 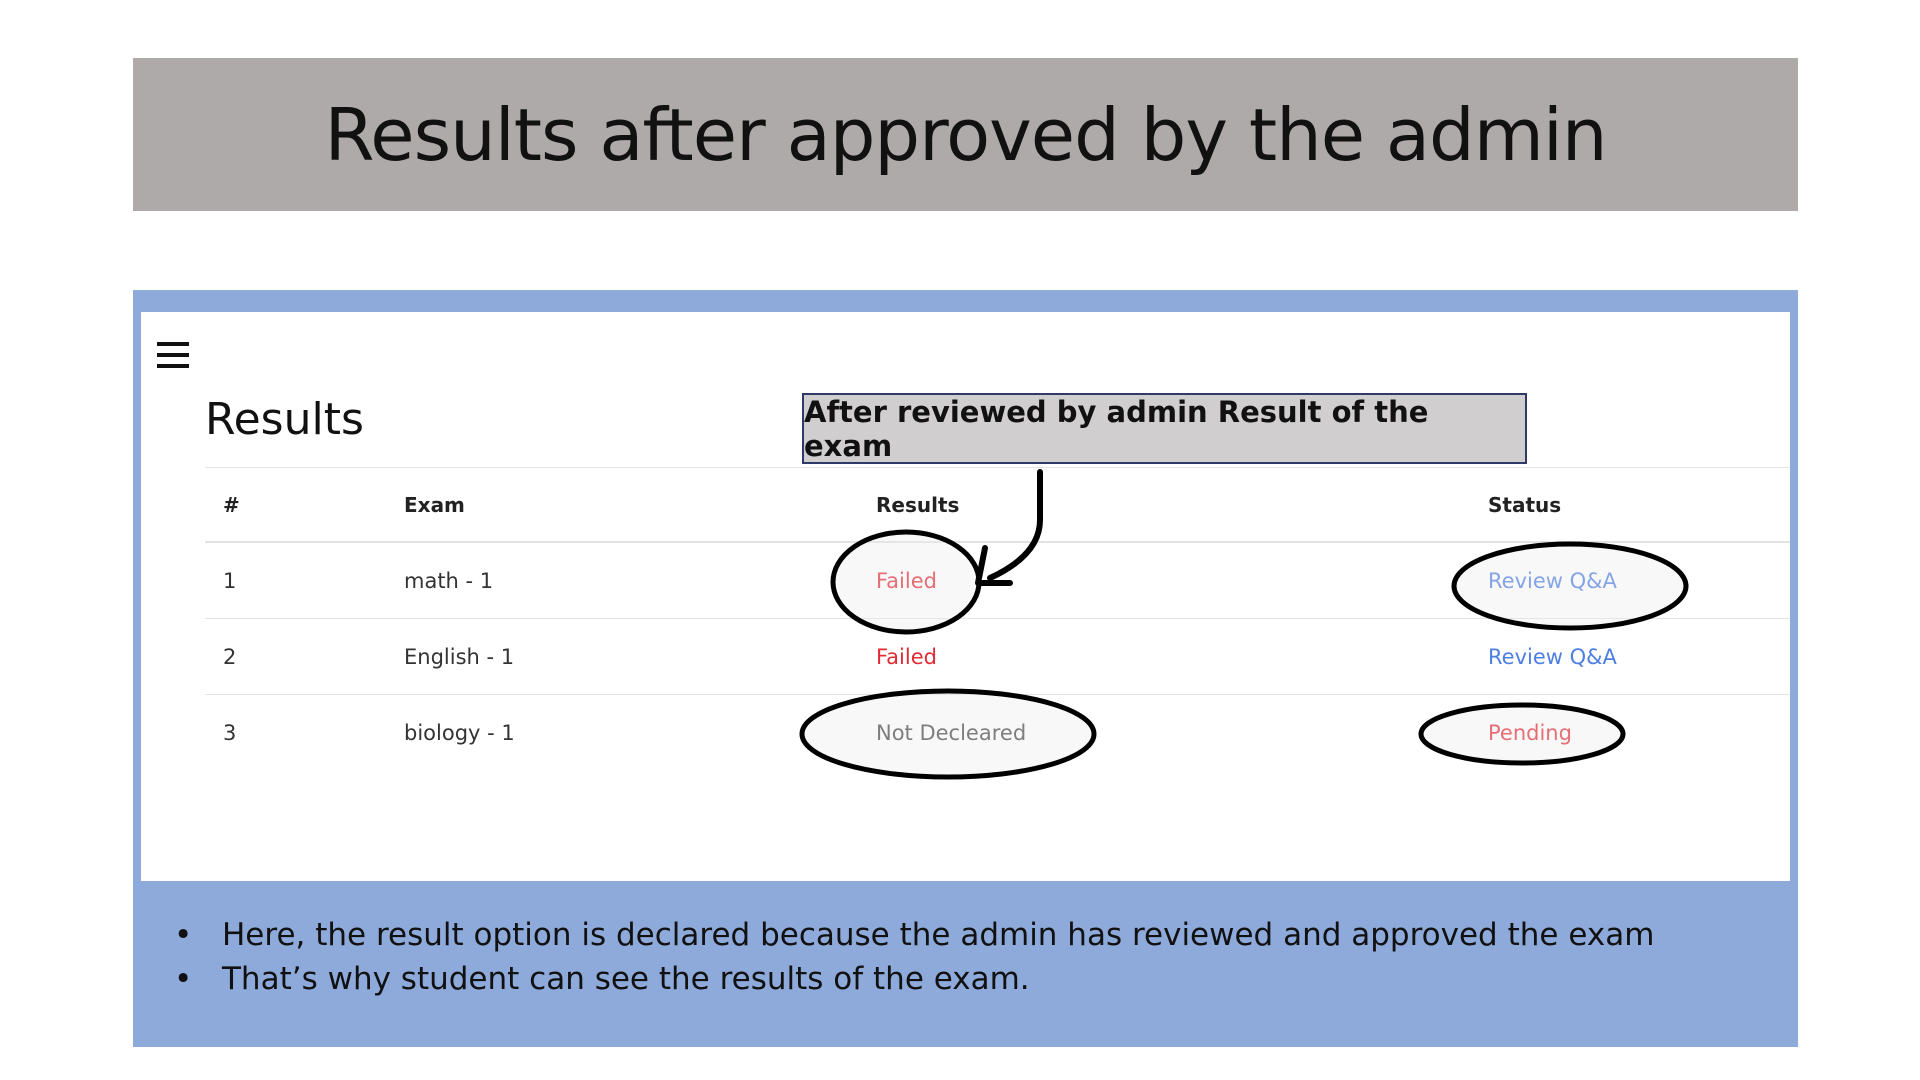 I want to click on row-number: 3, so click(x=230, y=733).